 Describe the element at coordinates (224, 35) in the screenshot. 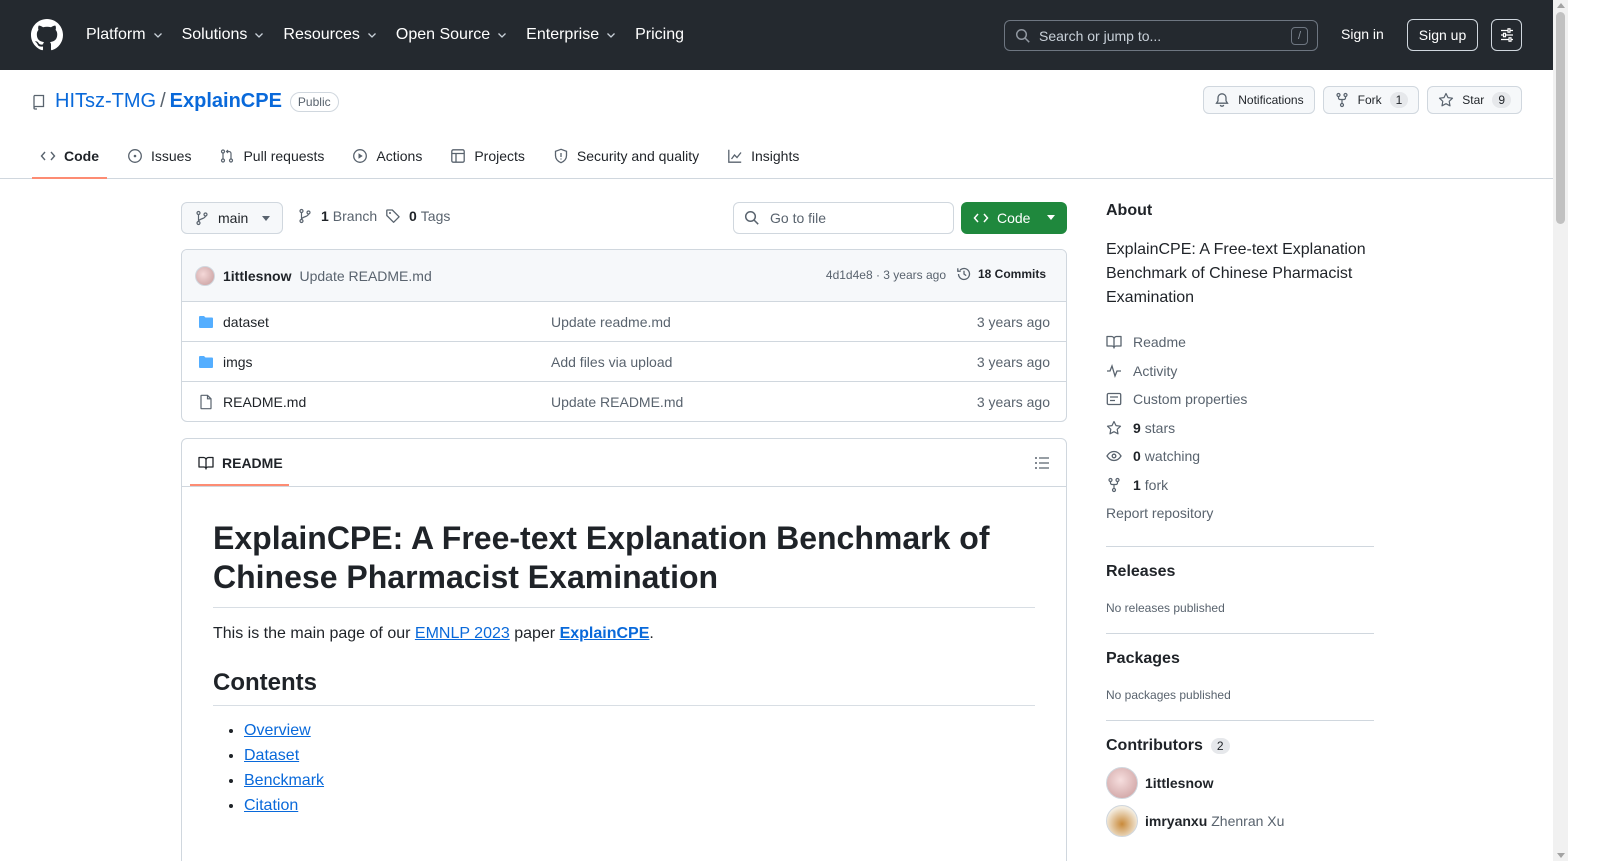

I see `nav-solutions: Solutions` at that location.